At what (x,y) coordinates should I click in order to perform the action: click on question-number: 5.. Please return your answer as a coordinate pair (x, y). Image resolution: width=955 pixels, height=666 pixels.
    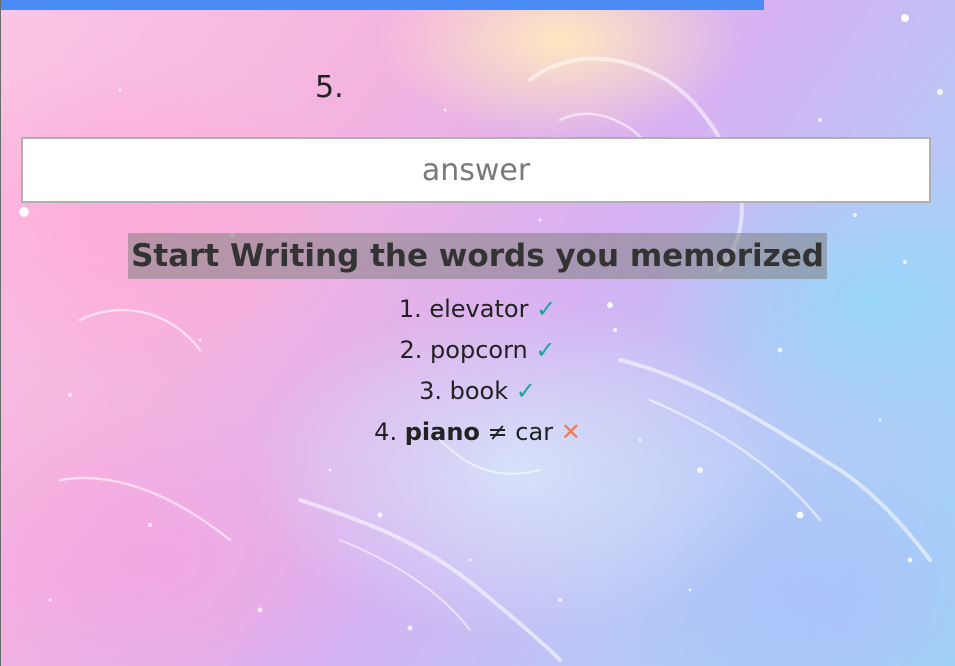
    Looking at the image, I should click on (329, 87).